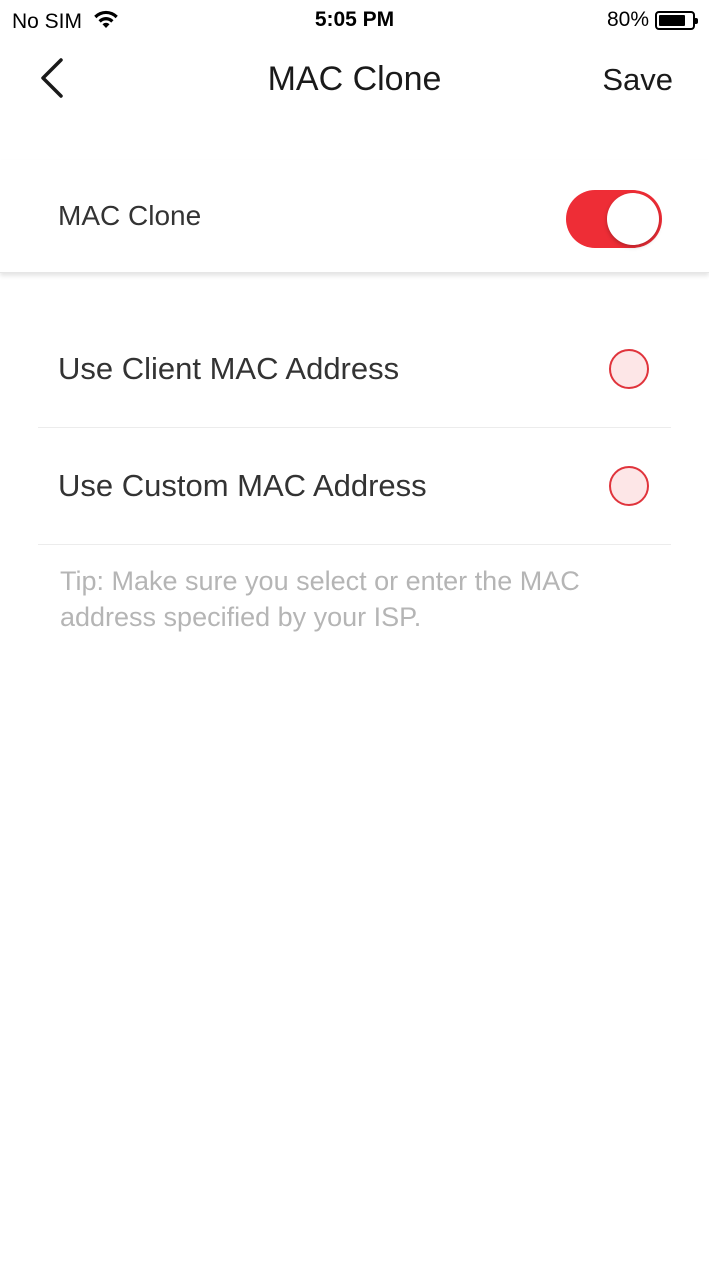 This screenshot has height=1261, width=709. What do you see at coordinates (354, 81) in the screenshot?
I see `nav-bar: MAC Clone Save` at bounding box center [354, 81].